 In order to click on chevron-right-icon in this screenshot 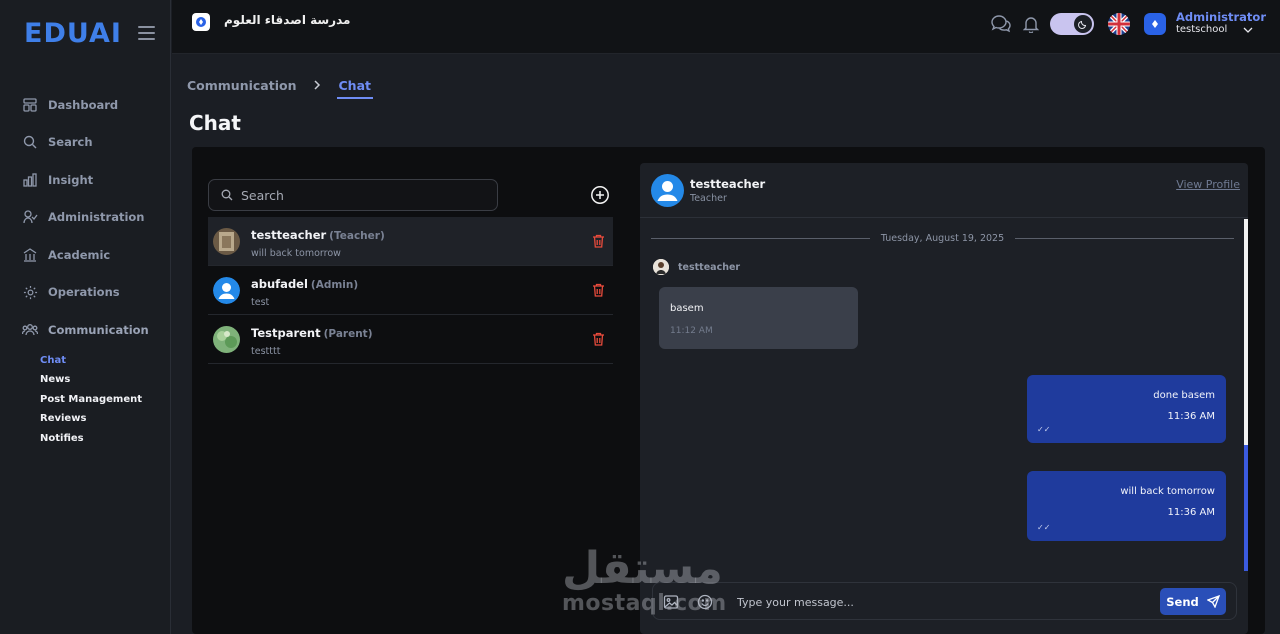, I will do `click(317, 85)`.